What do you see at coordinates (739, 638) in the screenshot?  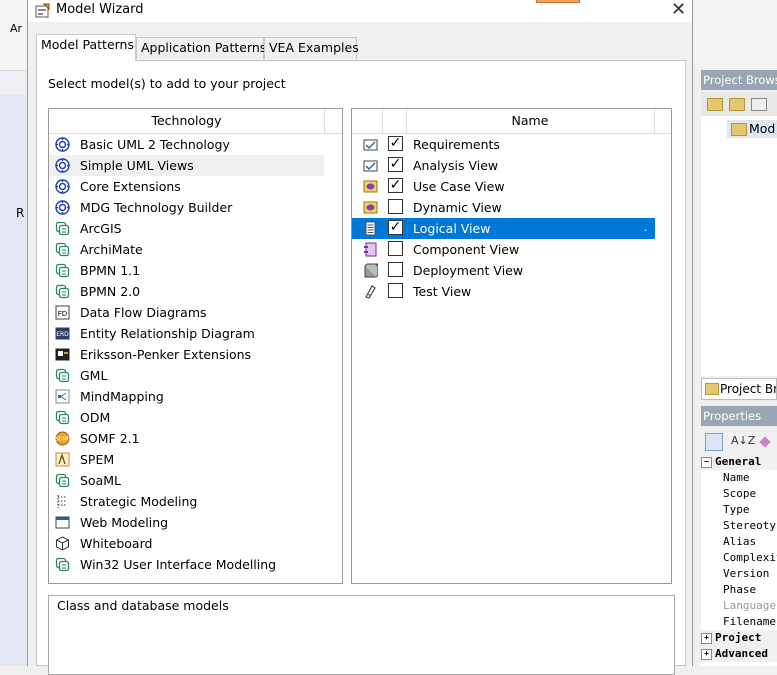 I see `property-category: + Project` at bounding box center [739, 638].